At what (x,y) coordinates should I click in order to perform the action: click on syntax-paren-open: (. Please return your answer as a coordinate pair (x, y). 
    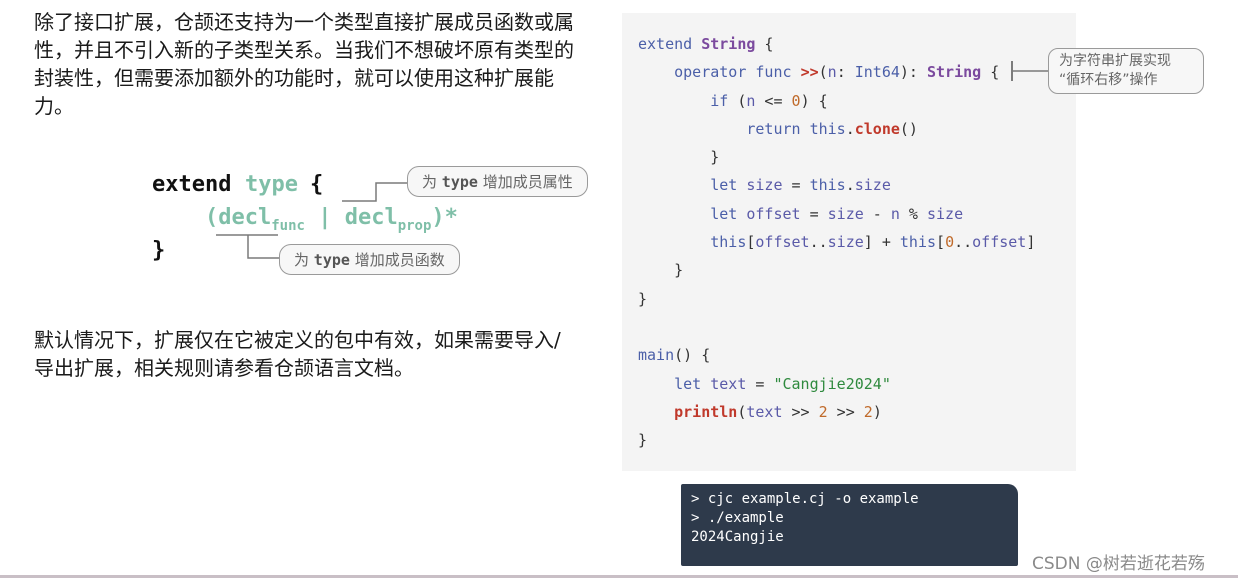
    Looking at the image, I should click on (212, 217).